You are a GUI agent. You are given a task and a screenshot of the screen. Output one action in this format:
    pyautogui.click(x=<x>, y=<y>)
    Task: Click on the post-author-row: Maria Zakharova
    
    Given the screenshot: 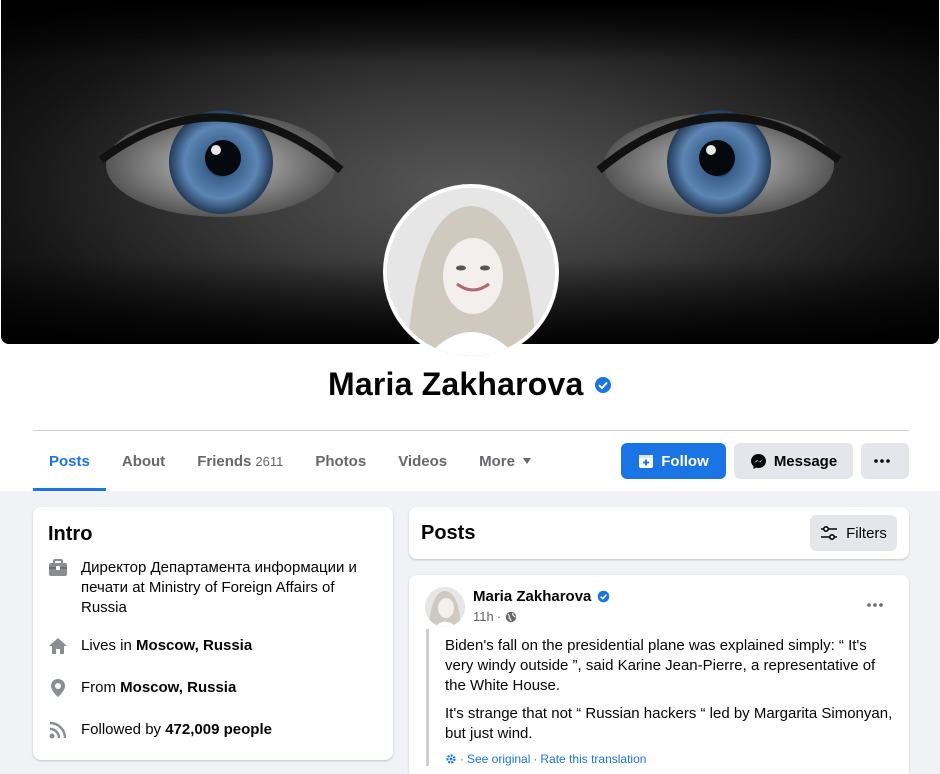 What is the action you would take?
    pyautogui.click(x=541, y=596)
    